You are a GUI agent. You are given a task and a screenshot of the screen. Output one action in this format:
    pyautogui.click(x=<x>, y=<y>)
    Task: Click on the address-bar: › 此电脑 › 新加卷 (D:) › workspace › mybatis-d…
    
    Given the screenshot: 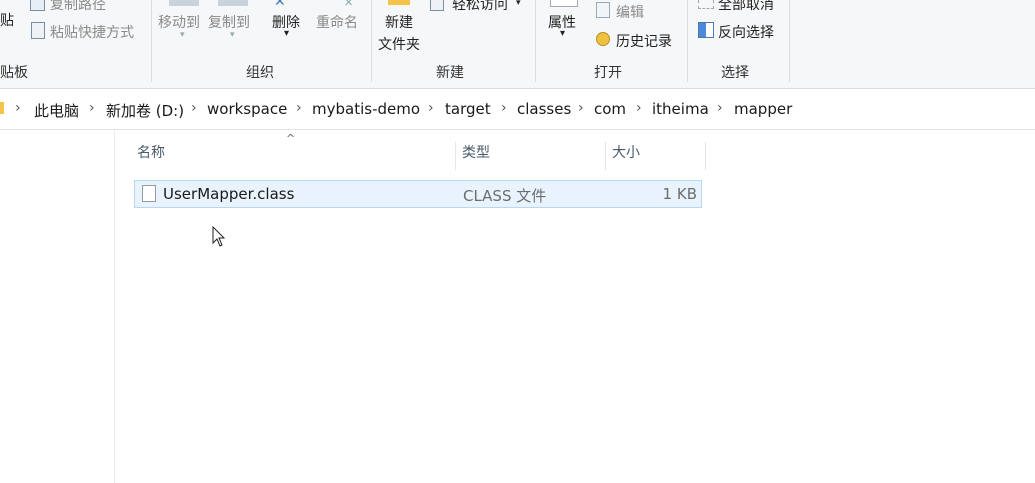 What is the action you would take?
    pyautogui.click(x=517, y=109)
    